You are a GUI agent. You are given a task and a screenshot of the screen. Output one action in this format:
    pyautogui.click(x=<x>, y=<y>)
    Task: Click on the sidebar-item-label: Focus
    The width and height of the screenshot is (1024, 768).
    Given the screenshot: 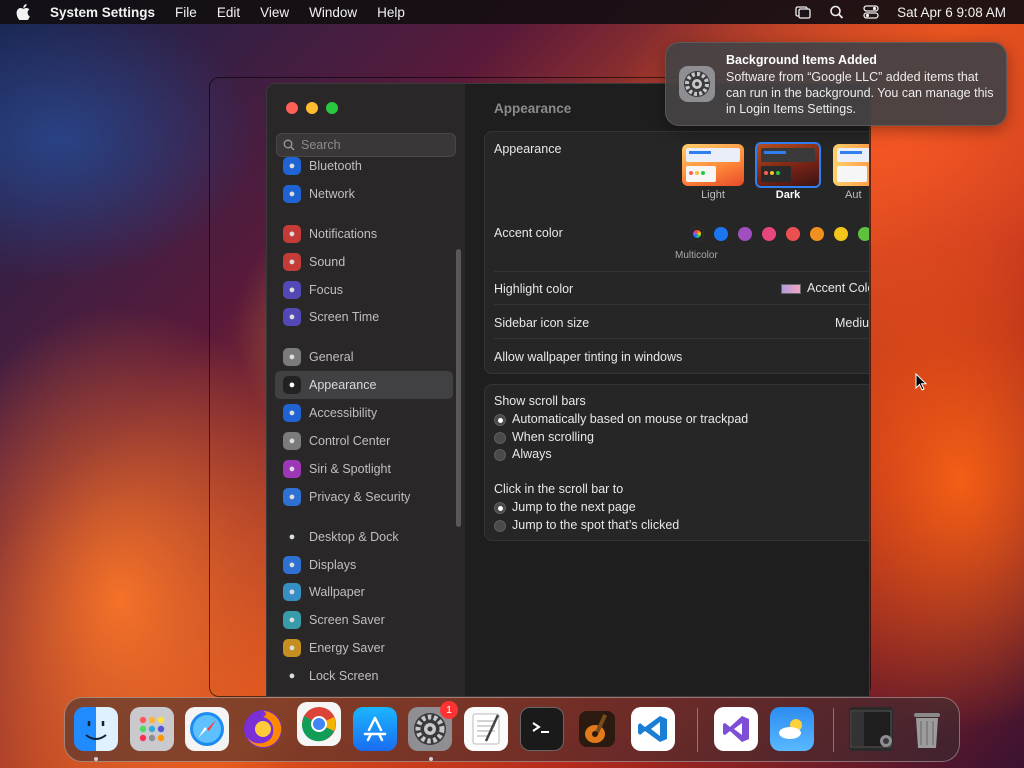 What is the action you would take?
    pyautogui.click(x=326, y=289)
    